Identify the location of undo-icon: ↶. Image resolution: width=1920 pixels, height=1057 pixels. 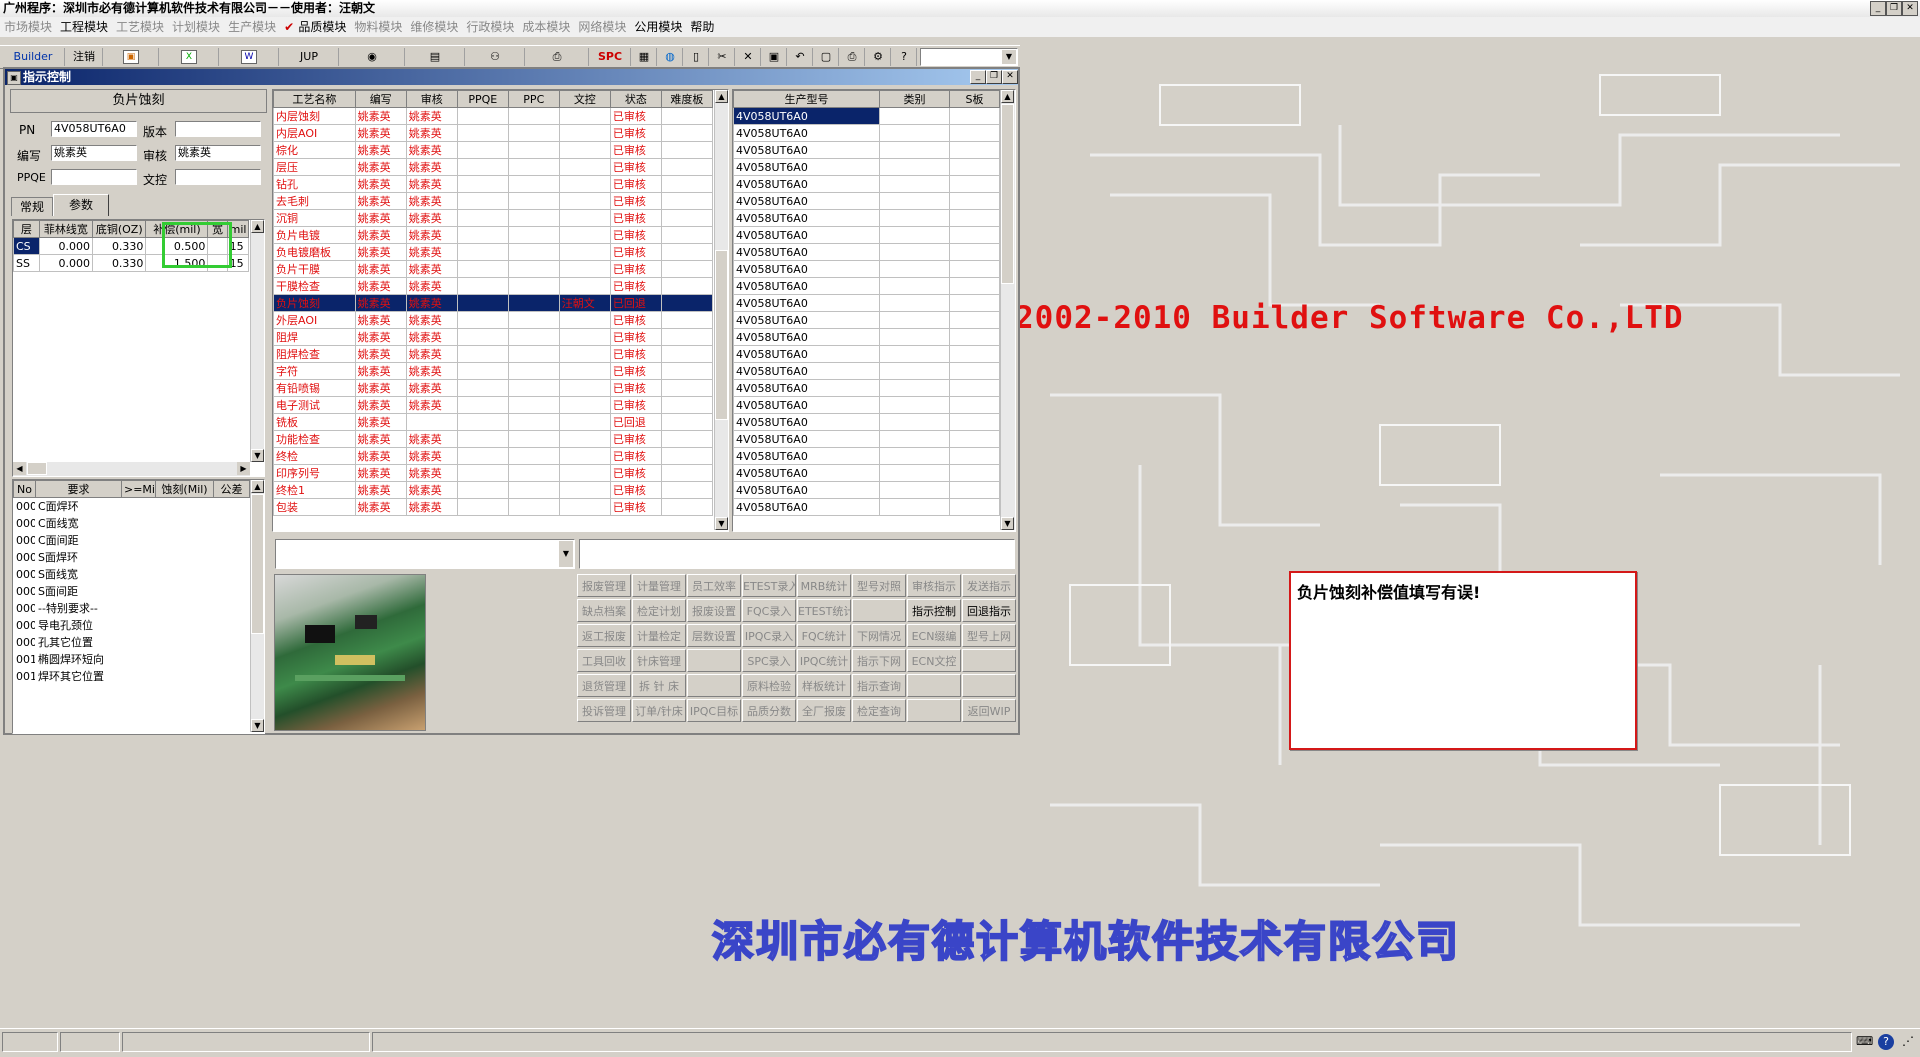
(800, 57).